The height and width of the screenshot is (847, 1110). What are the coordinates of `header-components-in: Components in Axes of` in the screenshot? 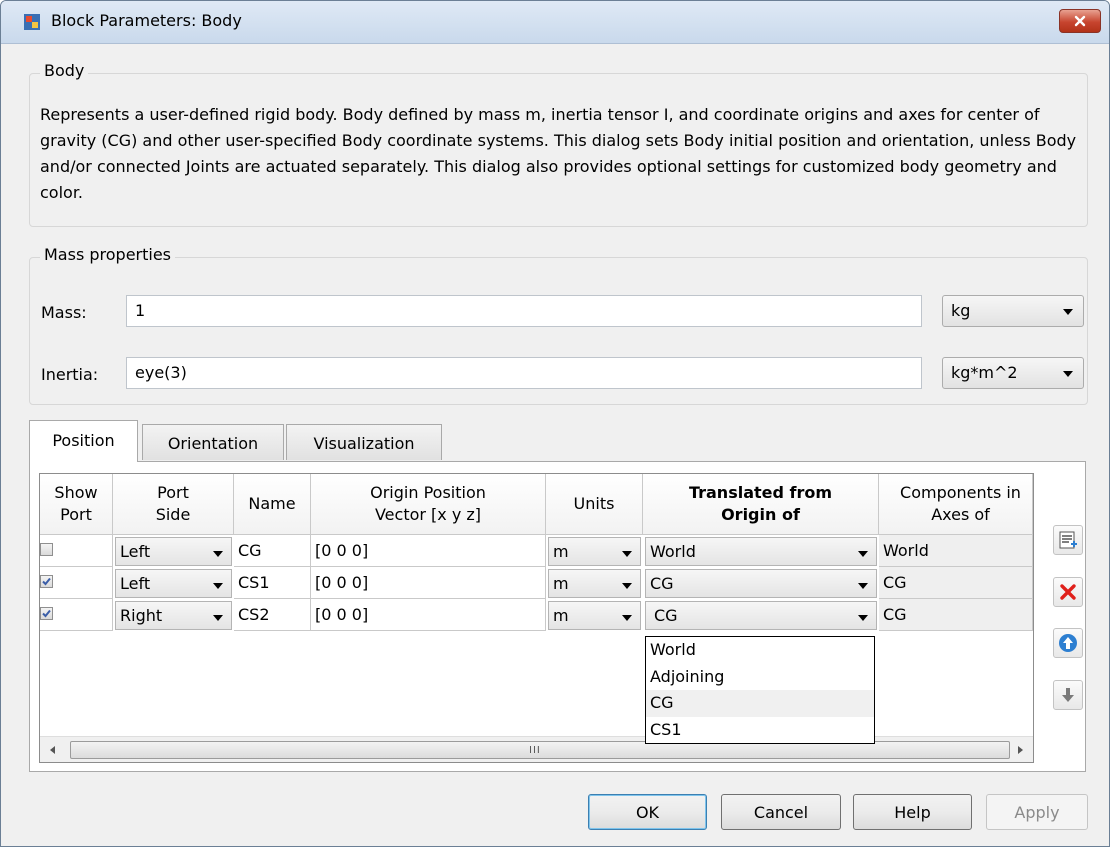 It's located at (956, 504).